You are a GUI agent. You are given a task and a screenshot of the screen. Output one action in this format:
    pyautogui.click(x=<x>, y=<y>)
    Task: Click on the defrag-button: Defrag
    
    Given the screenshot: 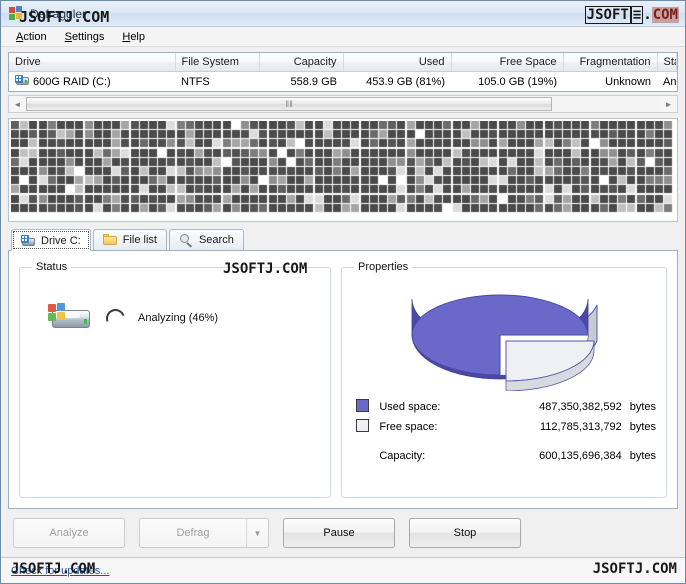 What is the action you would take?
    pyautogui.click(x=193, y=533)
    